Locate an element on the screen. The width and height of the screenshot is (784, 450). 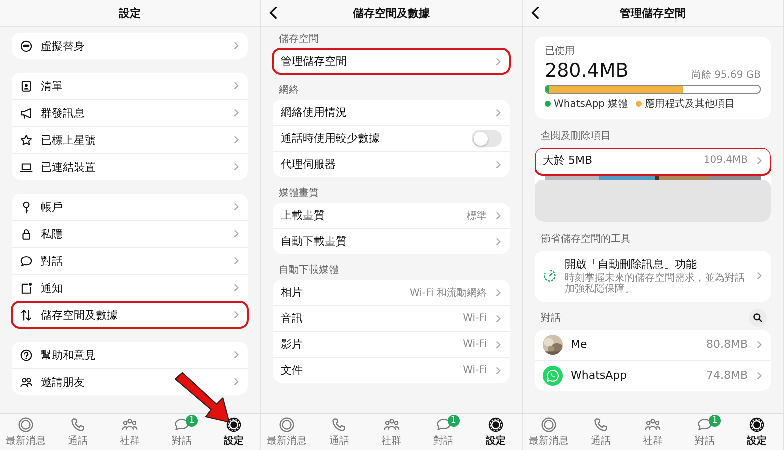
section-heading: 節省儲存空間的工具 is located at coordinates (586, 239).